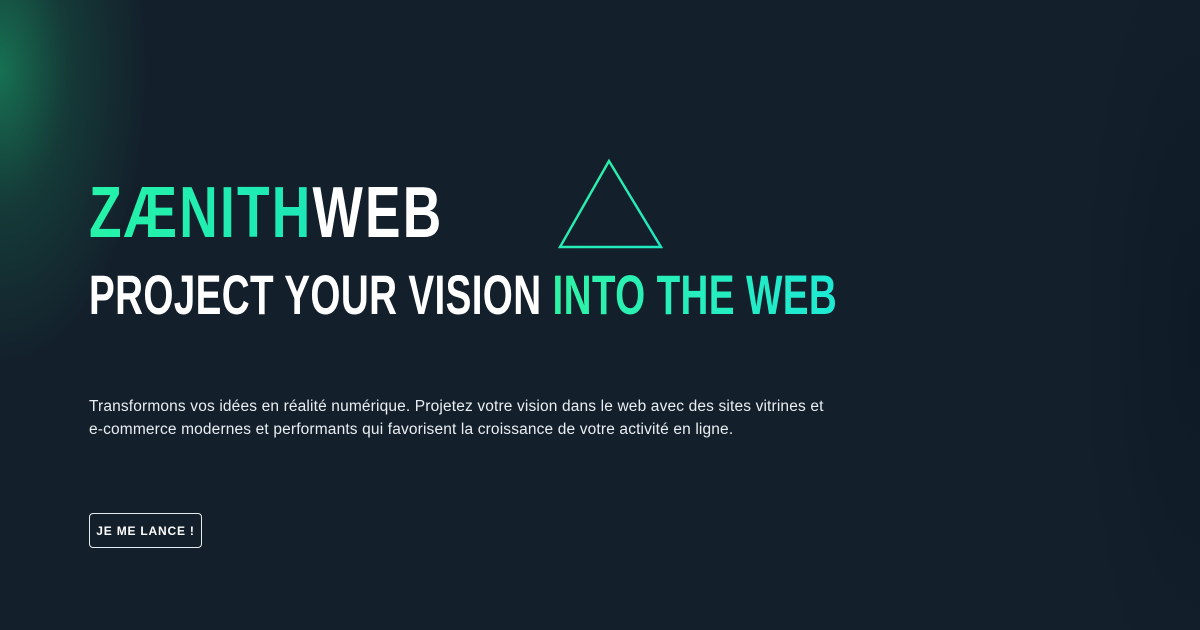 The width and height of the screenshot is (1200, 630). What do you see at coordinates (201, 213) in the screenshot?
I see `brand-name-primary: ZÆNITH` at bounding box center [201, 213].